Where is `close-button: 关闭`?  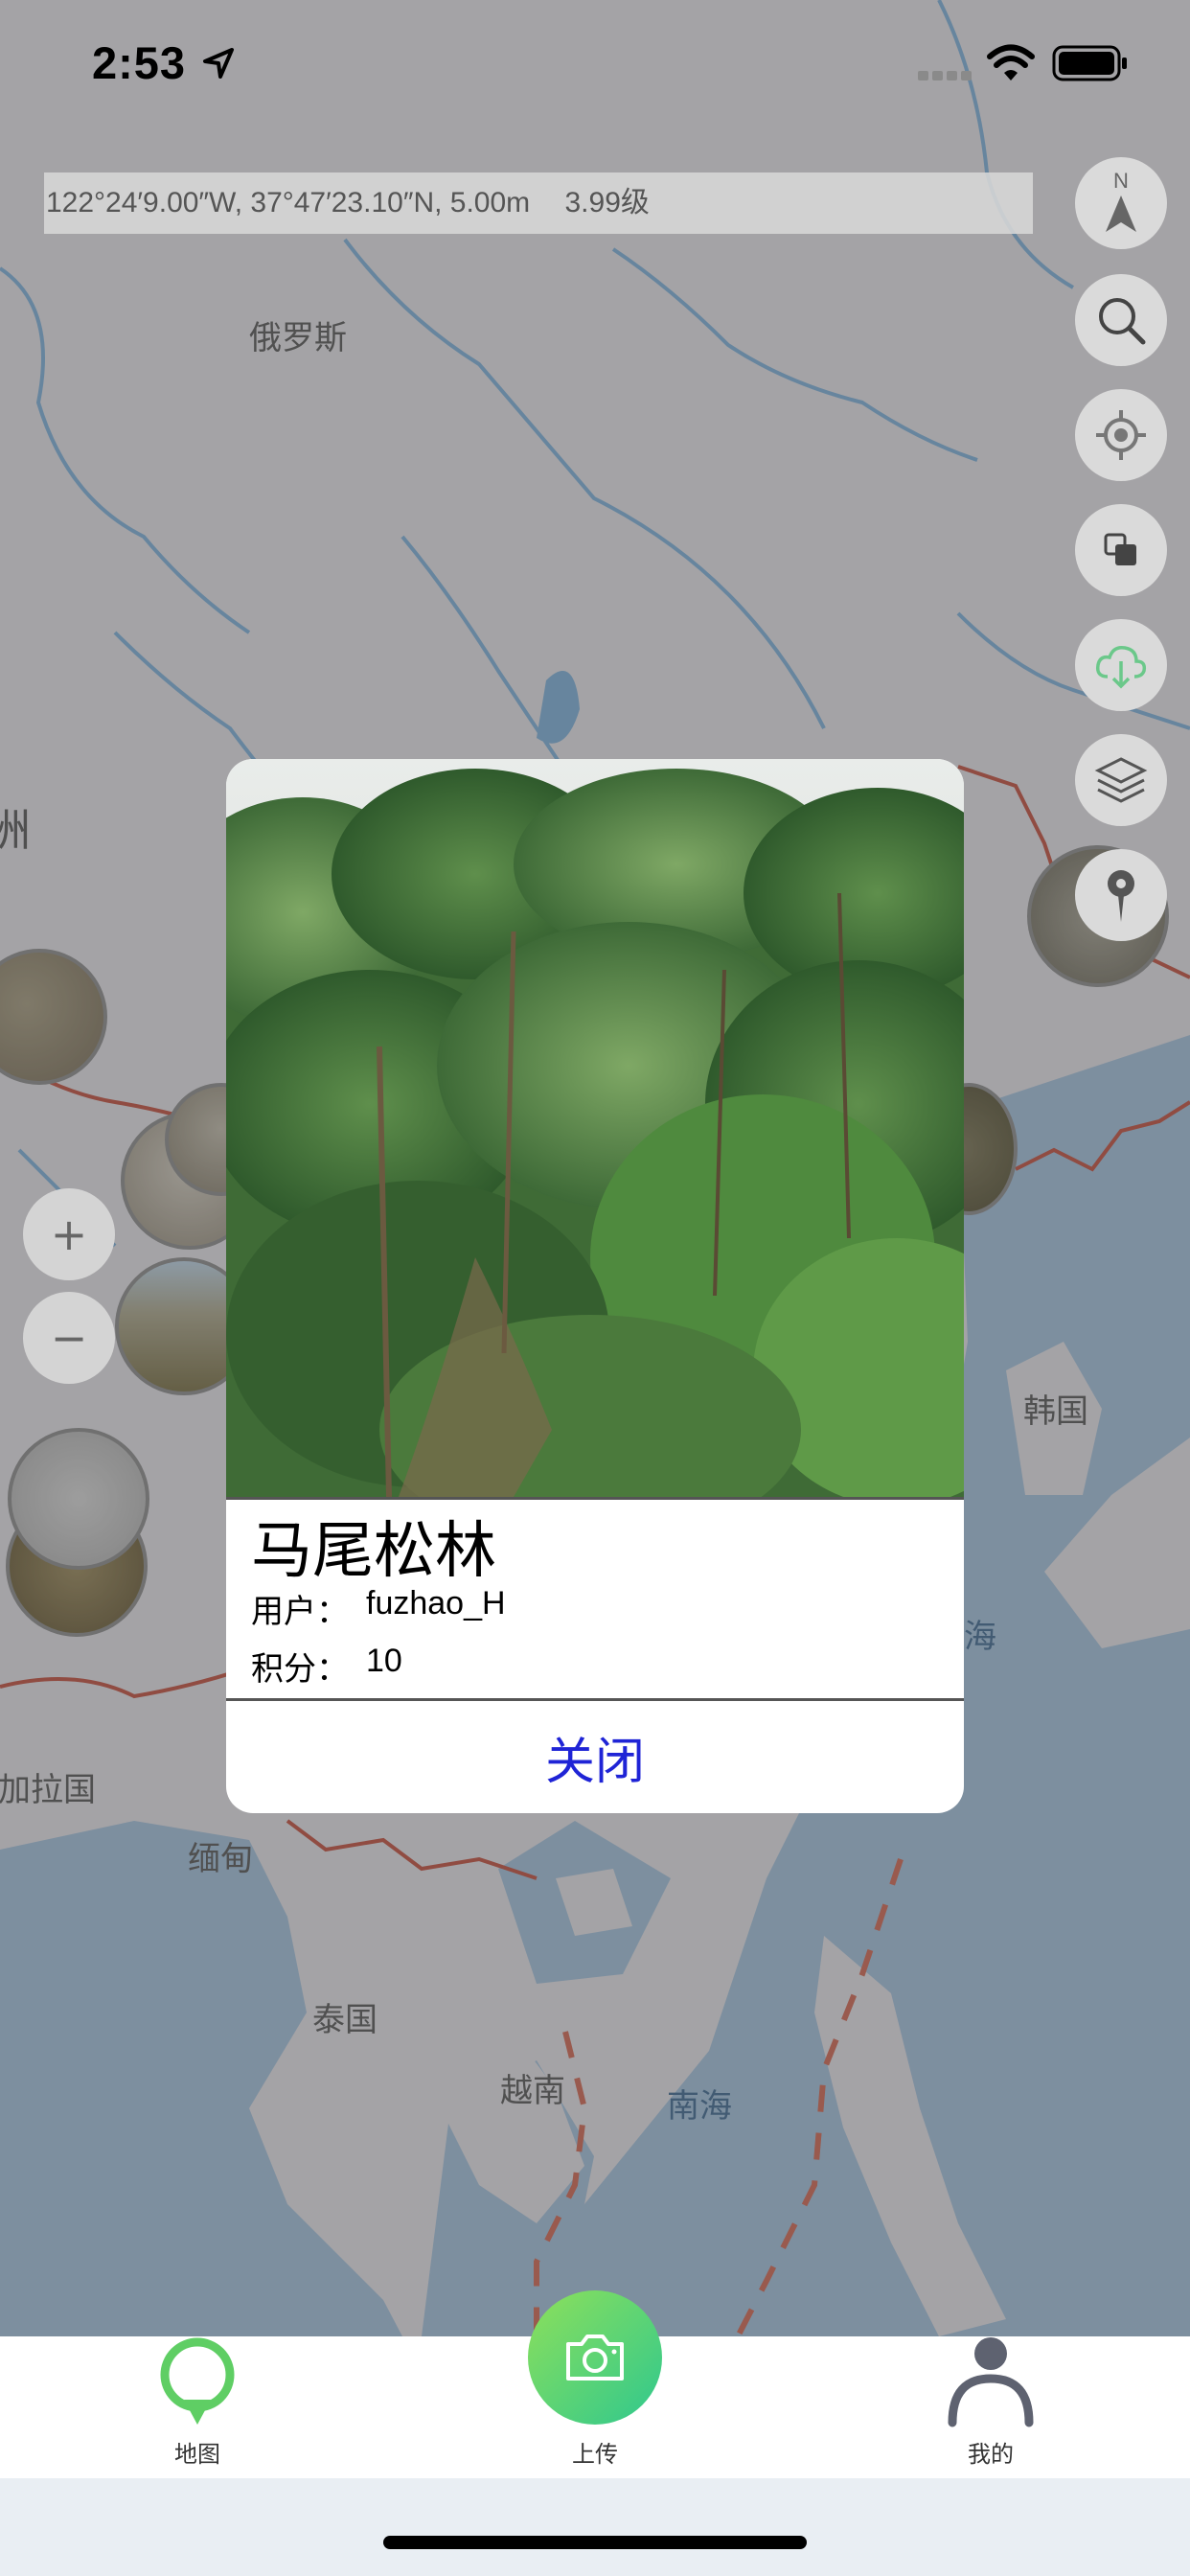
close-button: 关闭 is located at coordinates (595, 1756).